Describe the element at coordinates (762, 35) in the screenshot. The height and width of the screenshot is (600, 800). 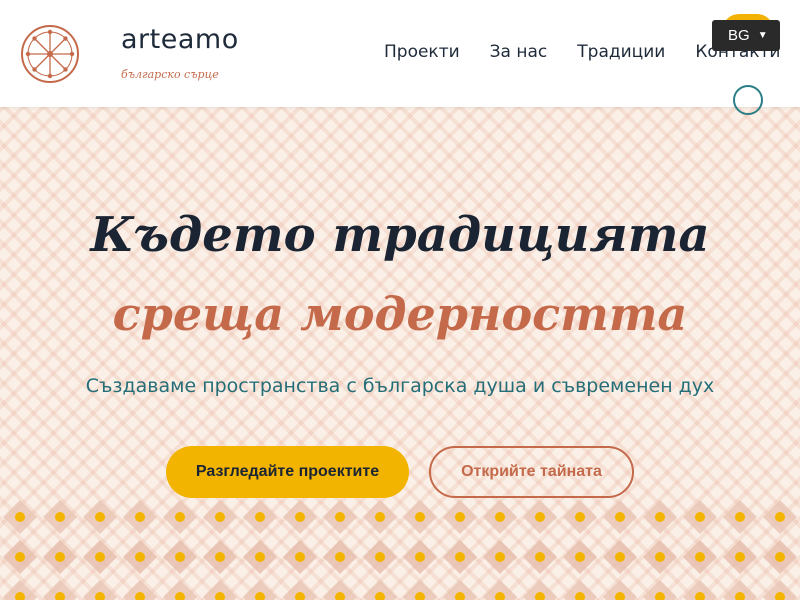
I see `chevron-down-icon: ▼` at that location.